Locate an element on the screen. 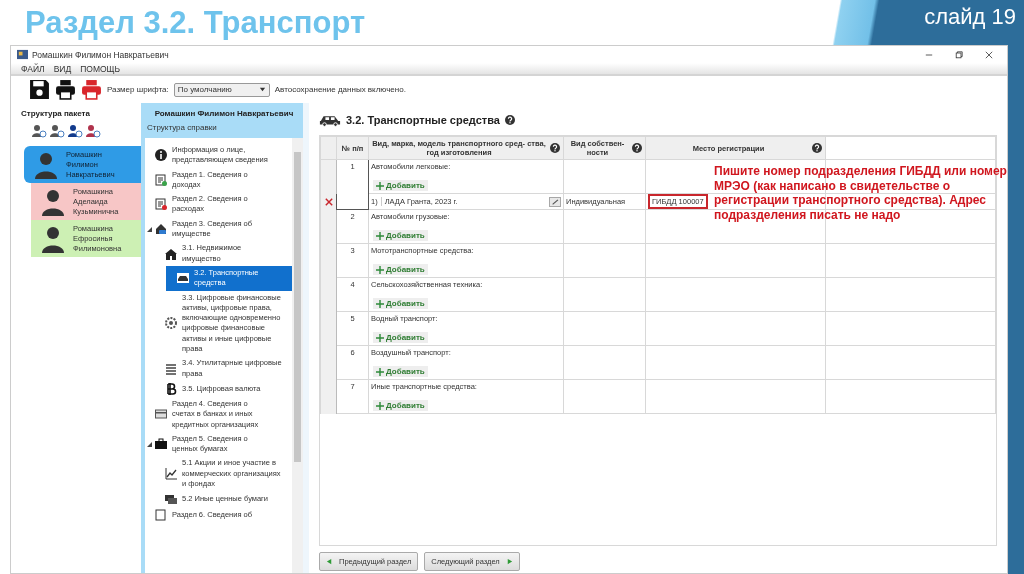  slide-title: Раздел 3.2. Транспорт is located at coordinates (195, 23).